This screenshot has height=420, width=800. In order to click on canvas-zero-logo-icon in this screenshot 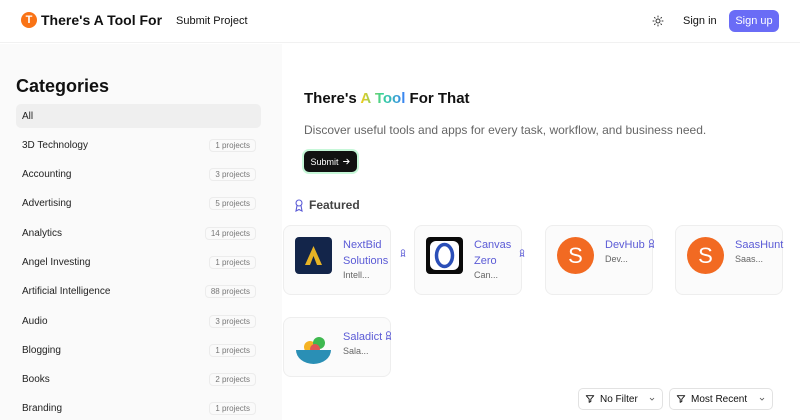, I will do `click(444, 255)`.